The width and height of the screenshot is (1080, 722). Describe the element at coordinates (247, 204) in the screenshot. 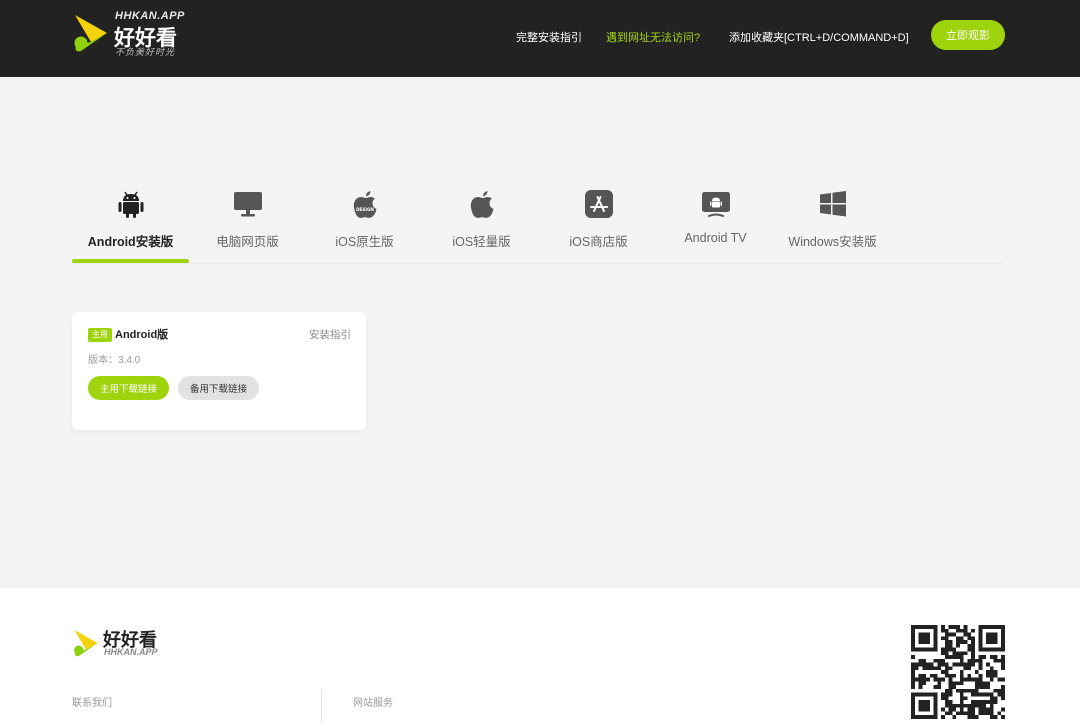

I see `monitor-icon` at that location.